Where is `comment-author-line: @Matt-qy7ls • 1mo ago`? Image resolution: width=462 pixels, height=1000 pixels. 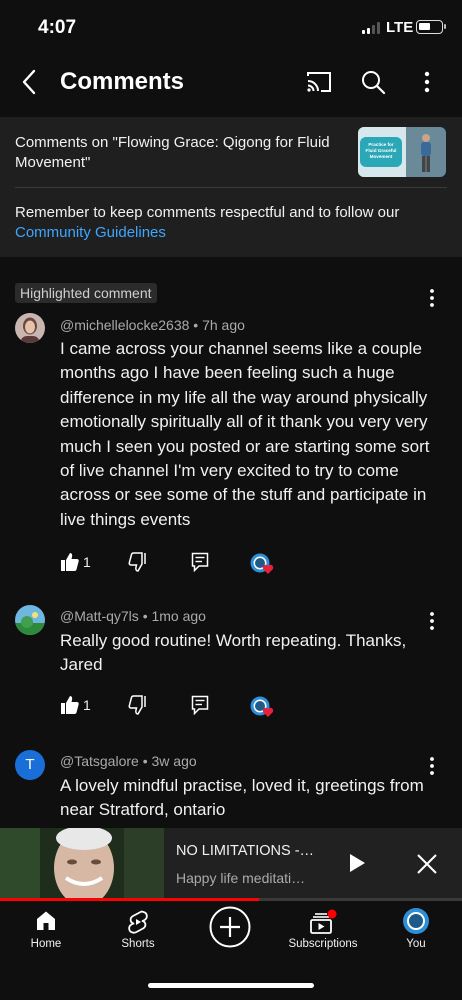
comment-author-line: @Matt-qy7ls • 1mo ago is located at coordinates (133, 616).